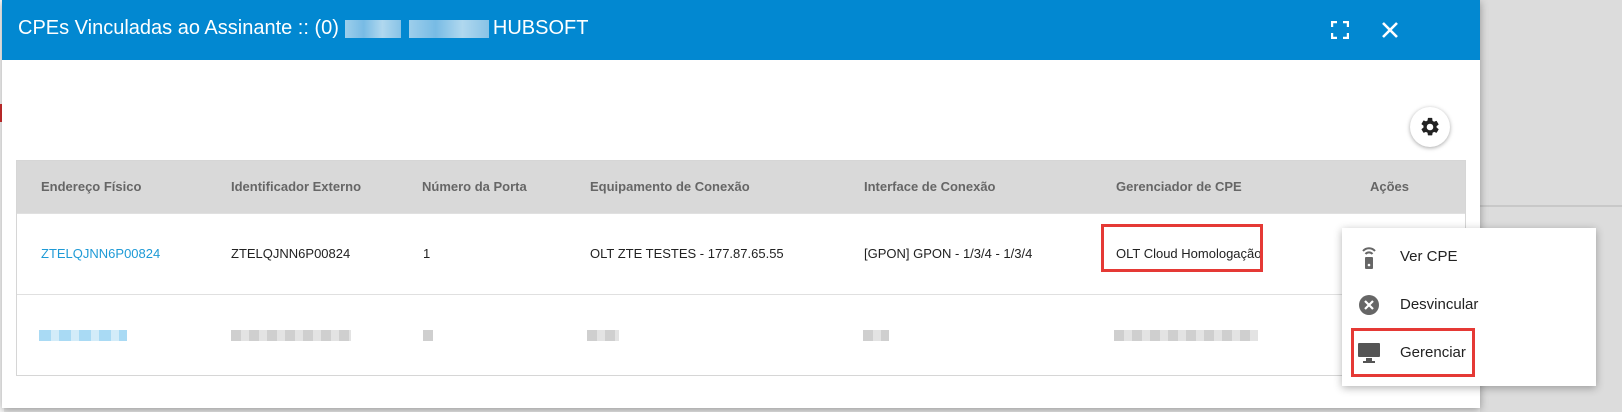  I want to click on fullscreen-button, so click(1340, 30).